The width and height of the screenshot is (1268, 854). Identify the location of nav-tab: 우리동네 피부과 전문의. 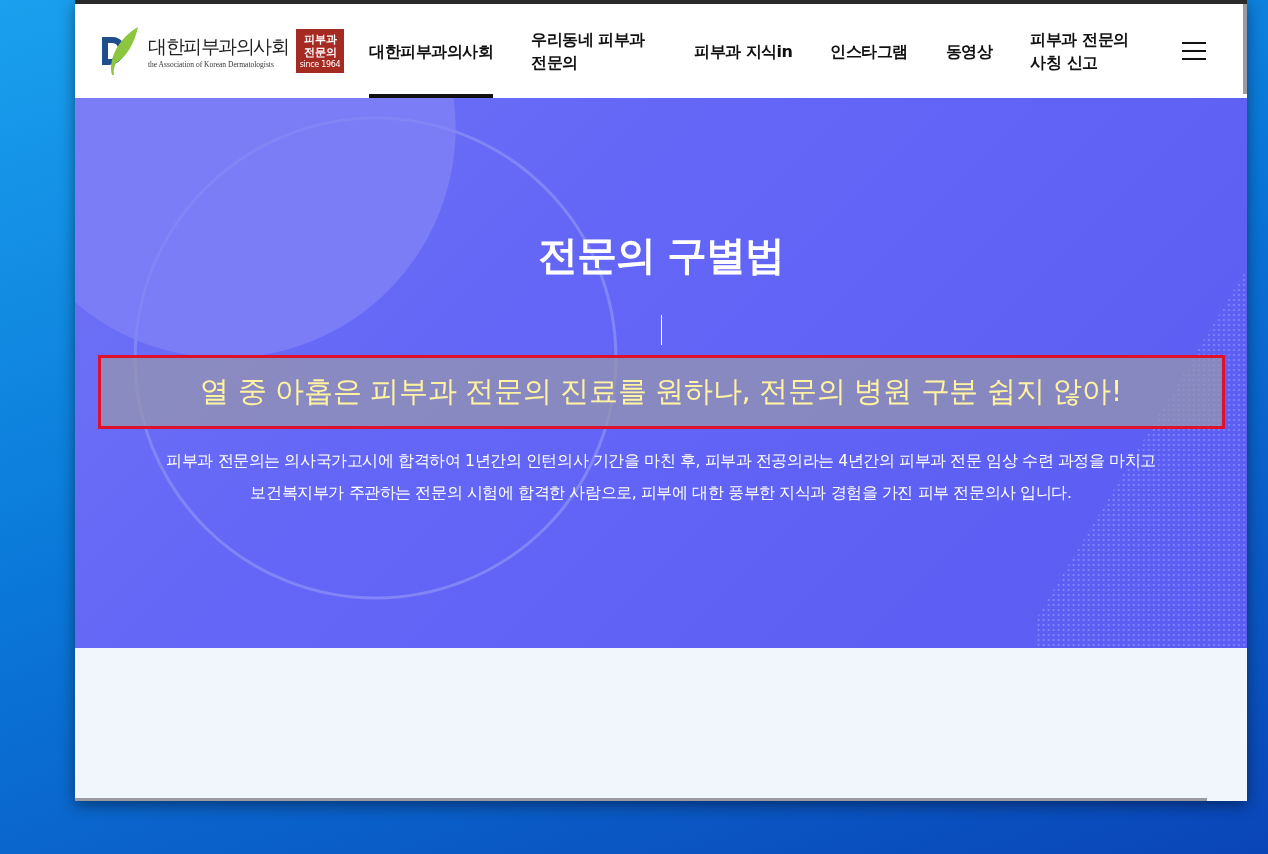
(593, 53).